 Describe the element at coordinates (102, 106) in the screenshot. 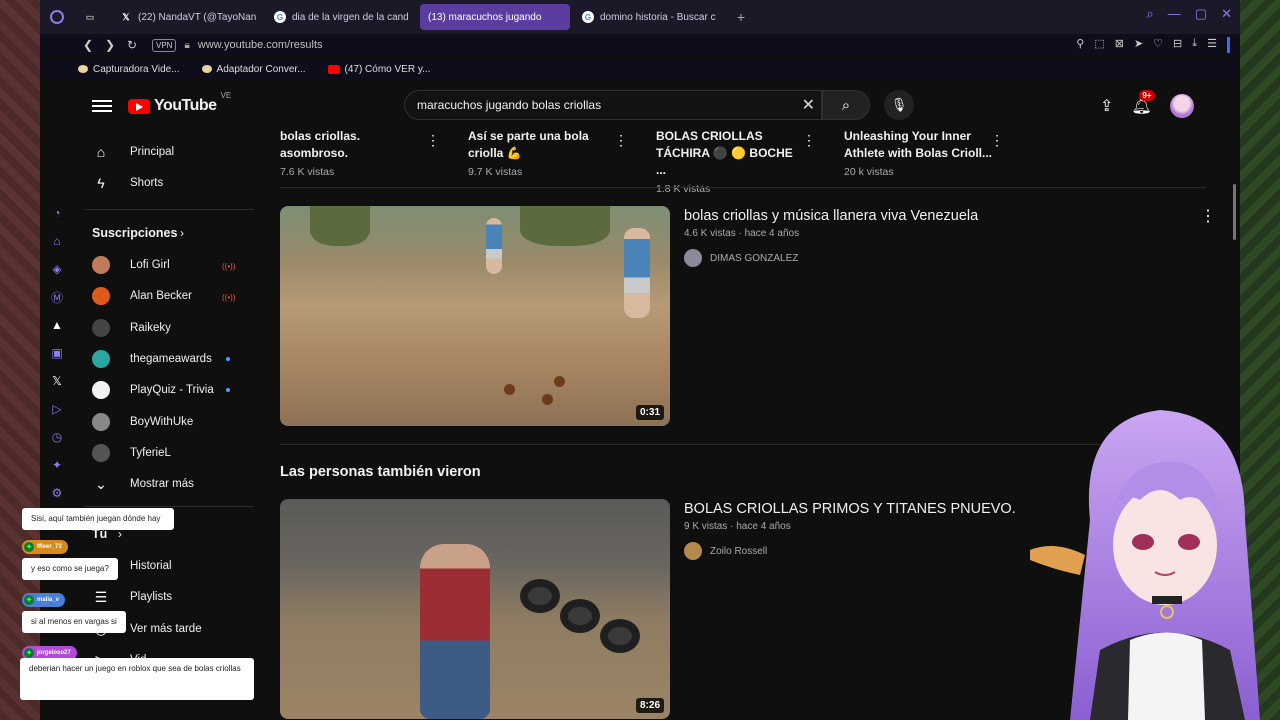

I see `hamburger-menu-icon` at that location.